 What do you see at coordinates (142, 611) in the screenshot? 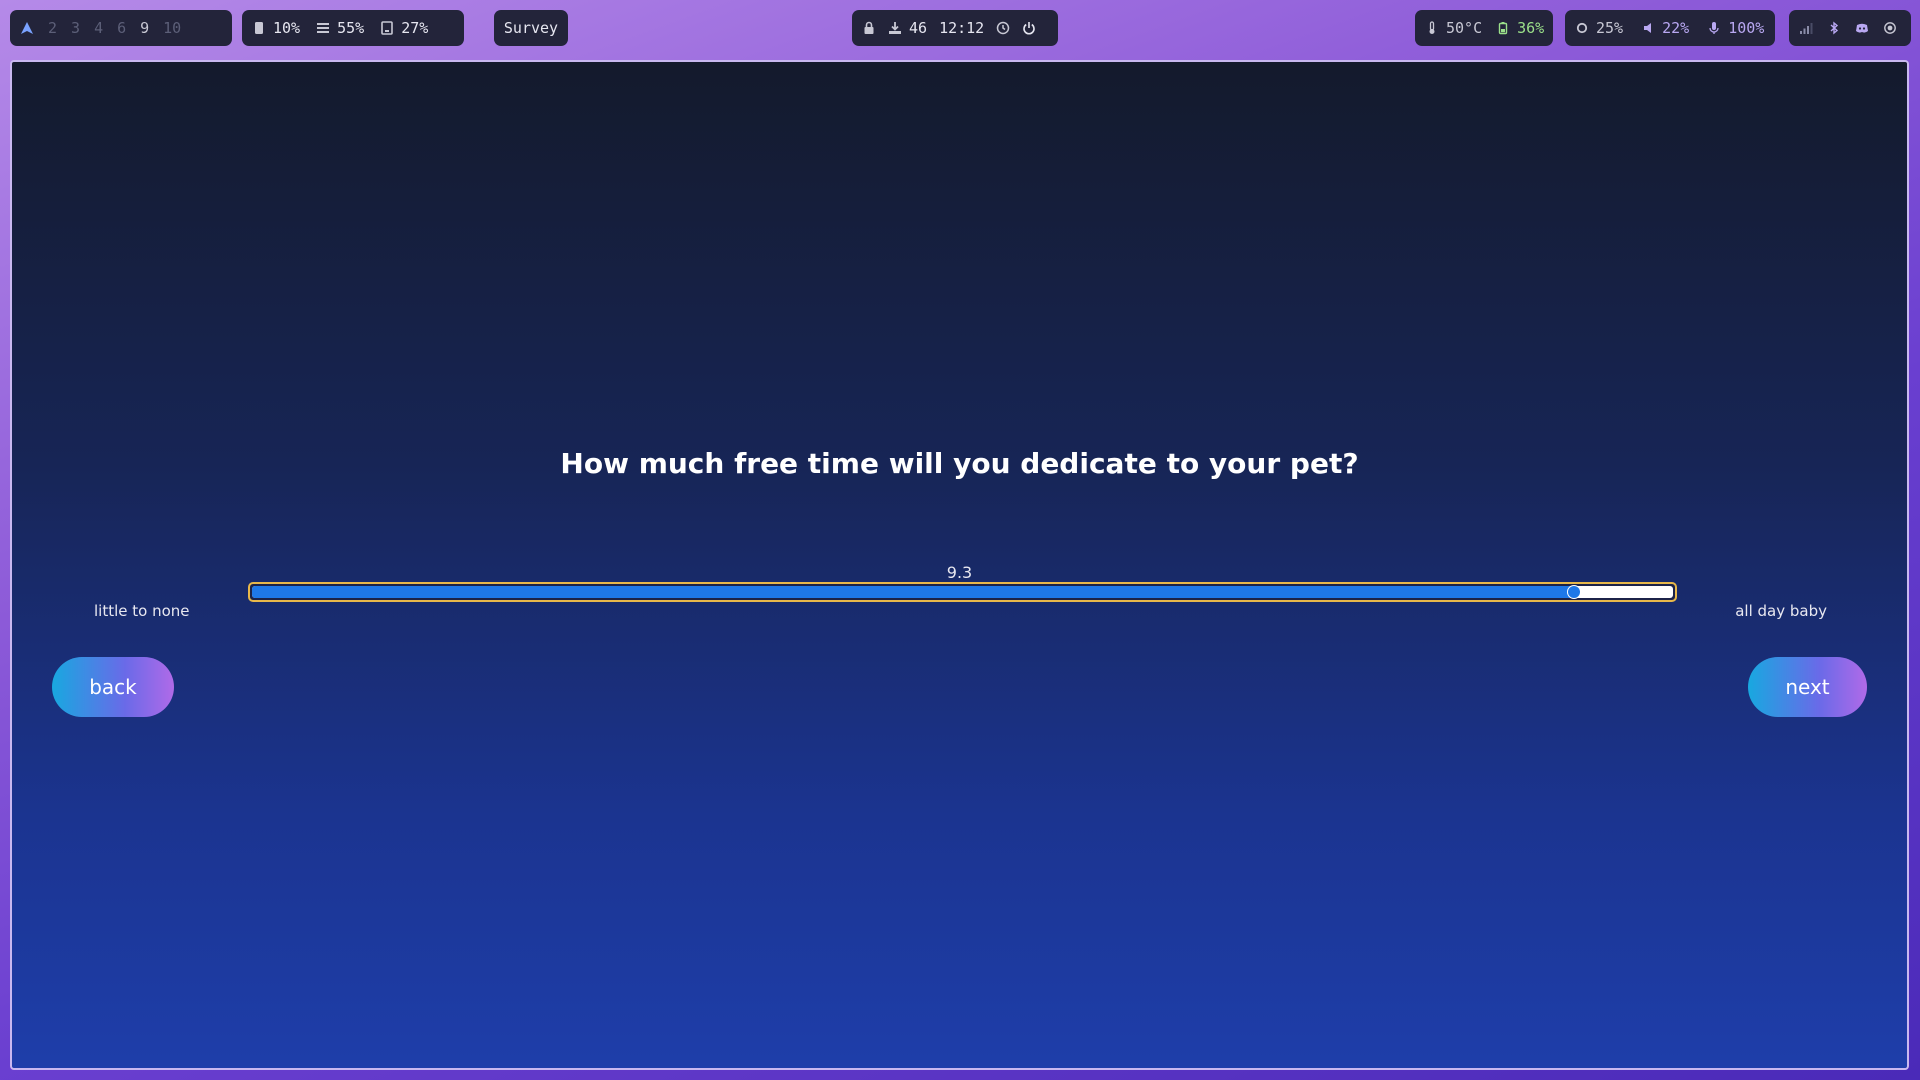
I see `slider-min-label: little to none` at bounding box center [142, 611].